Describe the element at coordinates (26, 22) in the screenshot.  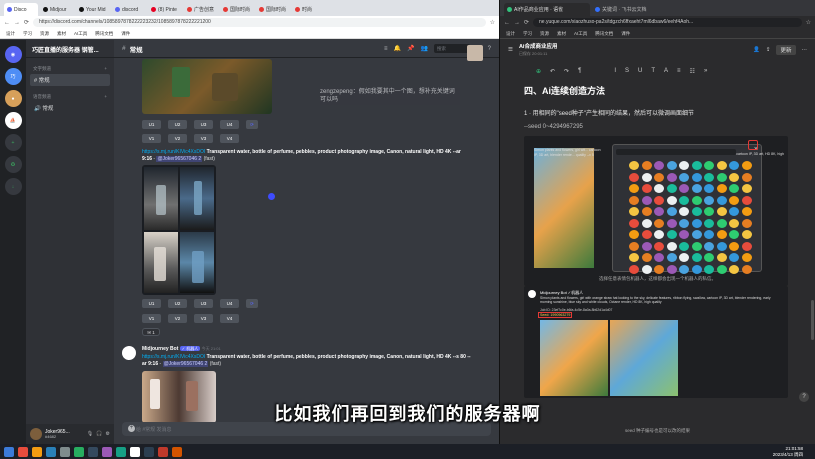
I see `reload-icon: ⟳` at that location.